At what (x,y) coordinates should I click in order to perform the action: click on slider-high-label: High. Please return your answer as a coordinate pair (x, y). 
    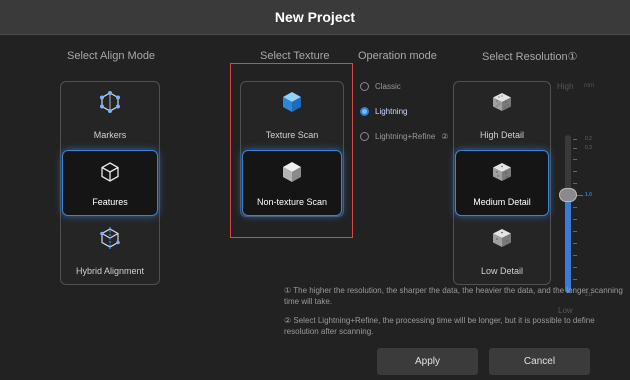
    Looking at the image, I should click on (565, 86).